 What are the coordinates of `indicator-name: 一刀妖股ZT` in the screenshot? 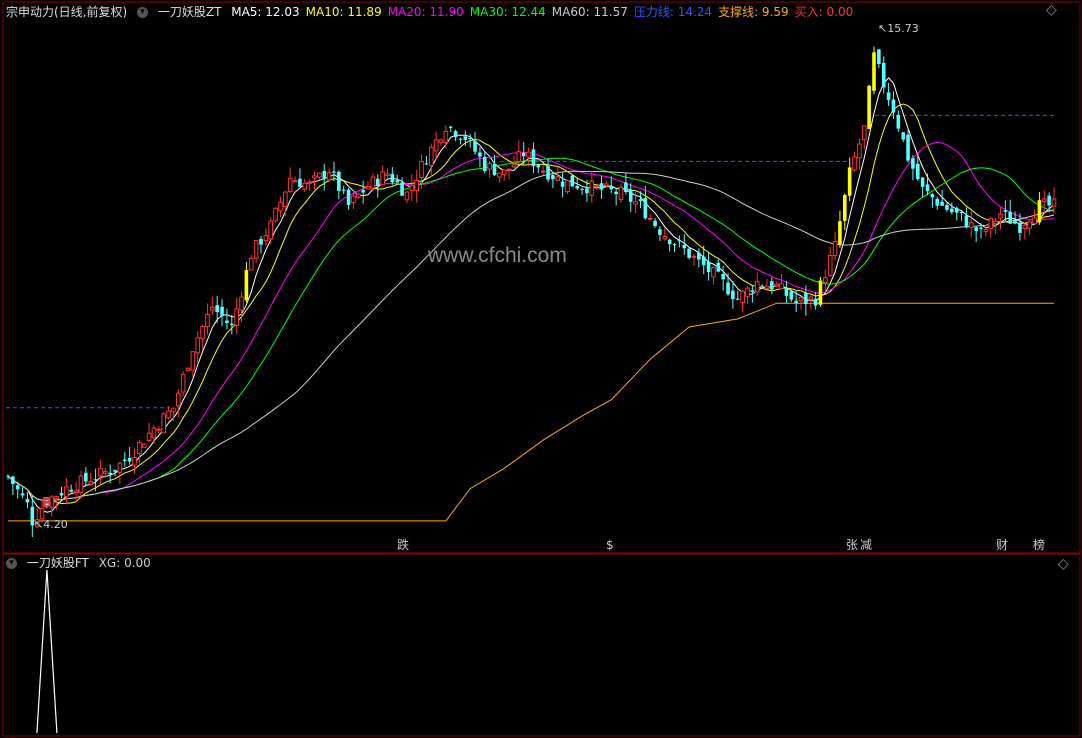 It's located at (190, 12).